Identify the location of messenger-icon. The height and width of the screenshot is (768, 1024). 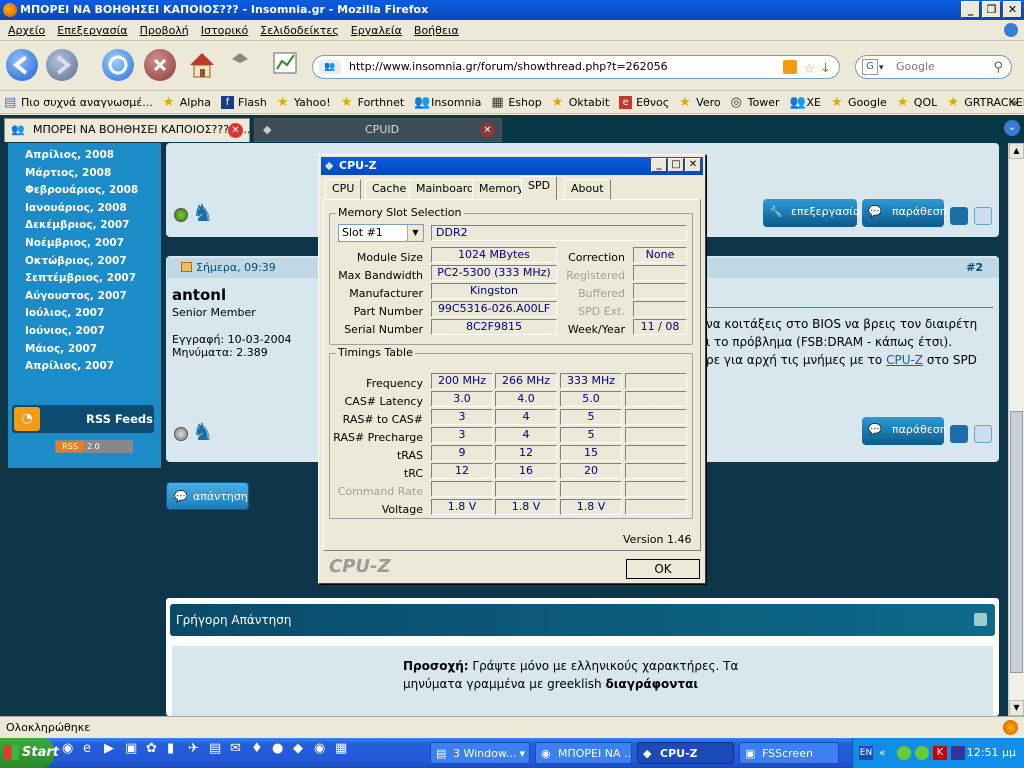
(904, 753).